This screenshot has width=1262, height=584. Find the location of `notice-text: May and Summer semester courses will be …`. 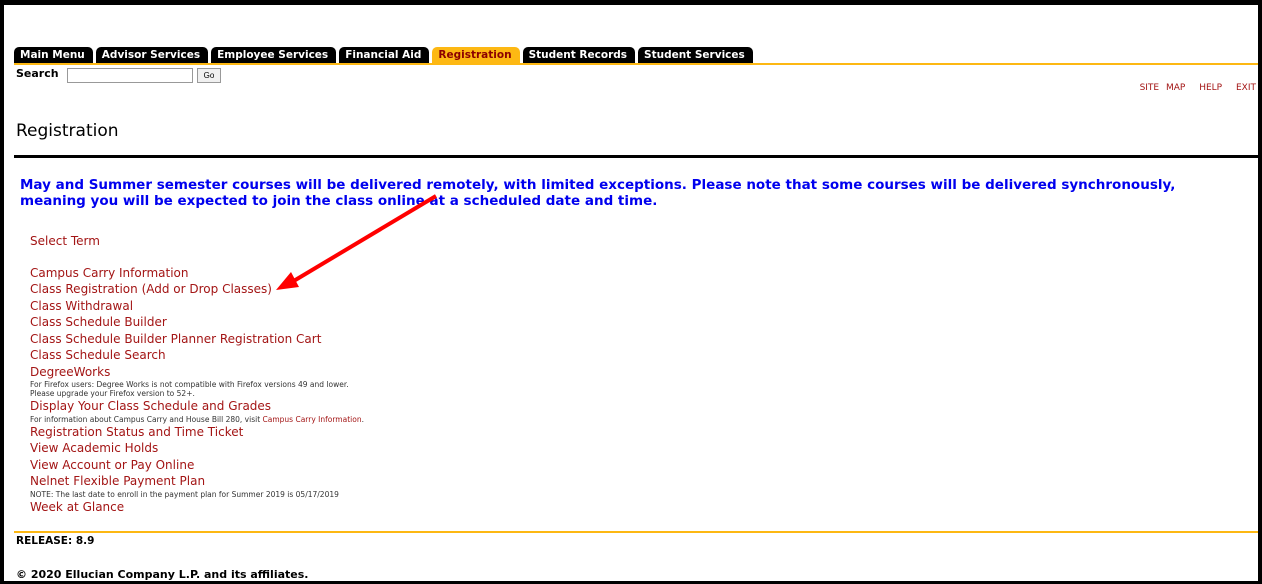

notice-text: May and Summer semester courses will be … is located at coordinates (598, 193).